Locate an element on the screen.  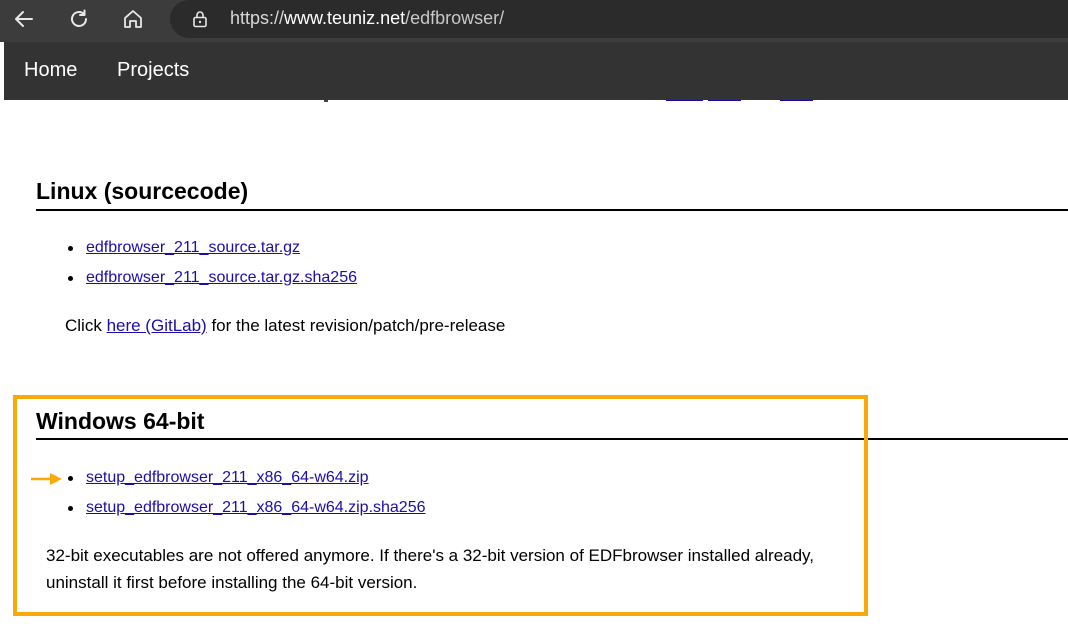
section-divider is located at coordinates (552, 210).